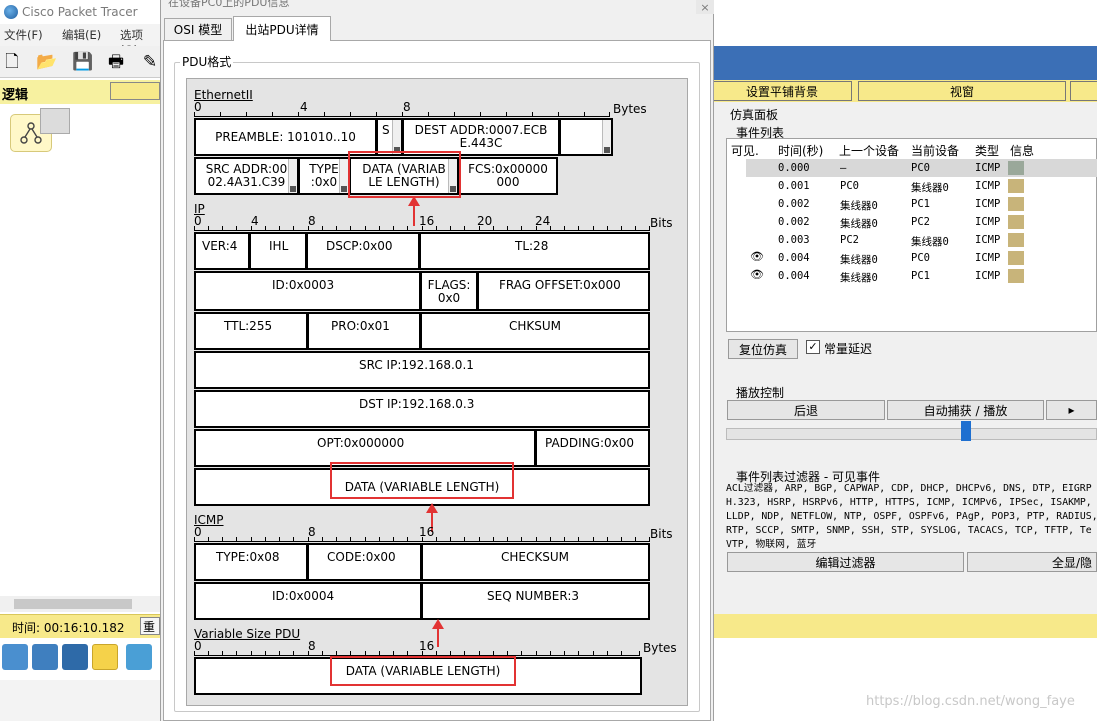 The height and width of the screenshot is (721, 1097). I want to click on network-devices-icon, so click(15, 657).